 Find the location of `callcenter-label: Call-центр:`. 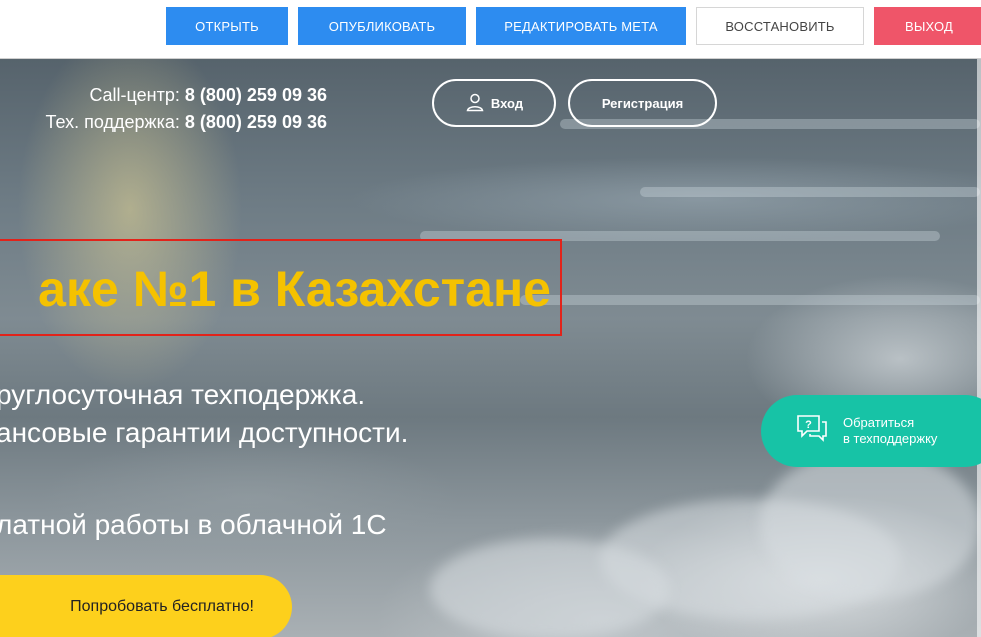

callcenter-label: Call-центр: is located at coordinates (134, 95).